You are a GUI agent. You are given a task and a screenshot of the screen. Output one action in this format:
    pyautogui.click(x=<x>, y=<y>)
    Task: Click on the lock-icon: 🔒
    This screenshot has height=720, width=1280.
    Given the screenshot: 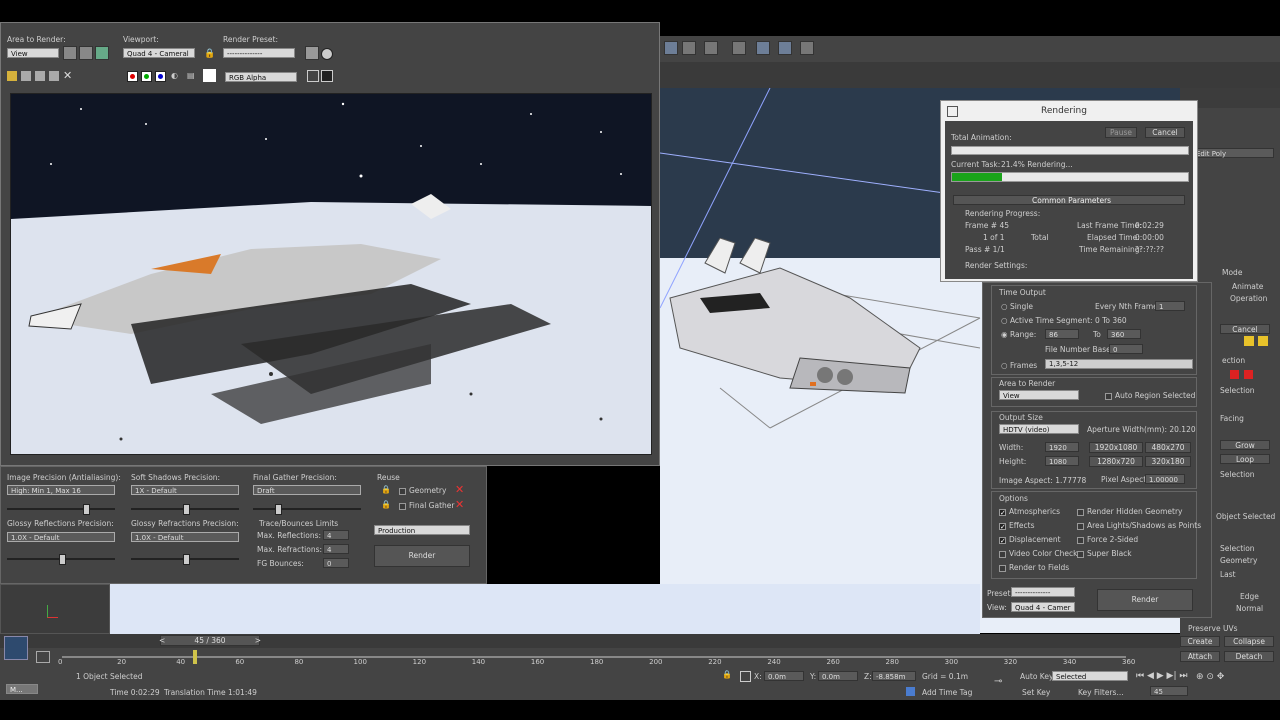 What is the action you would take?
    pyautogui.click(x=209, y=54)
    